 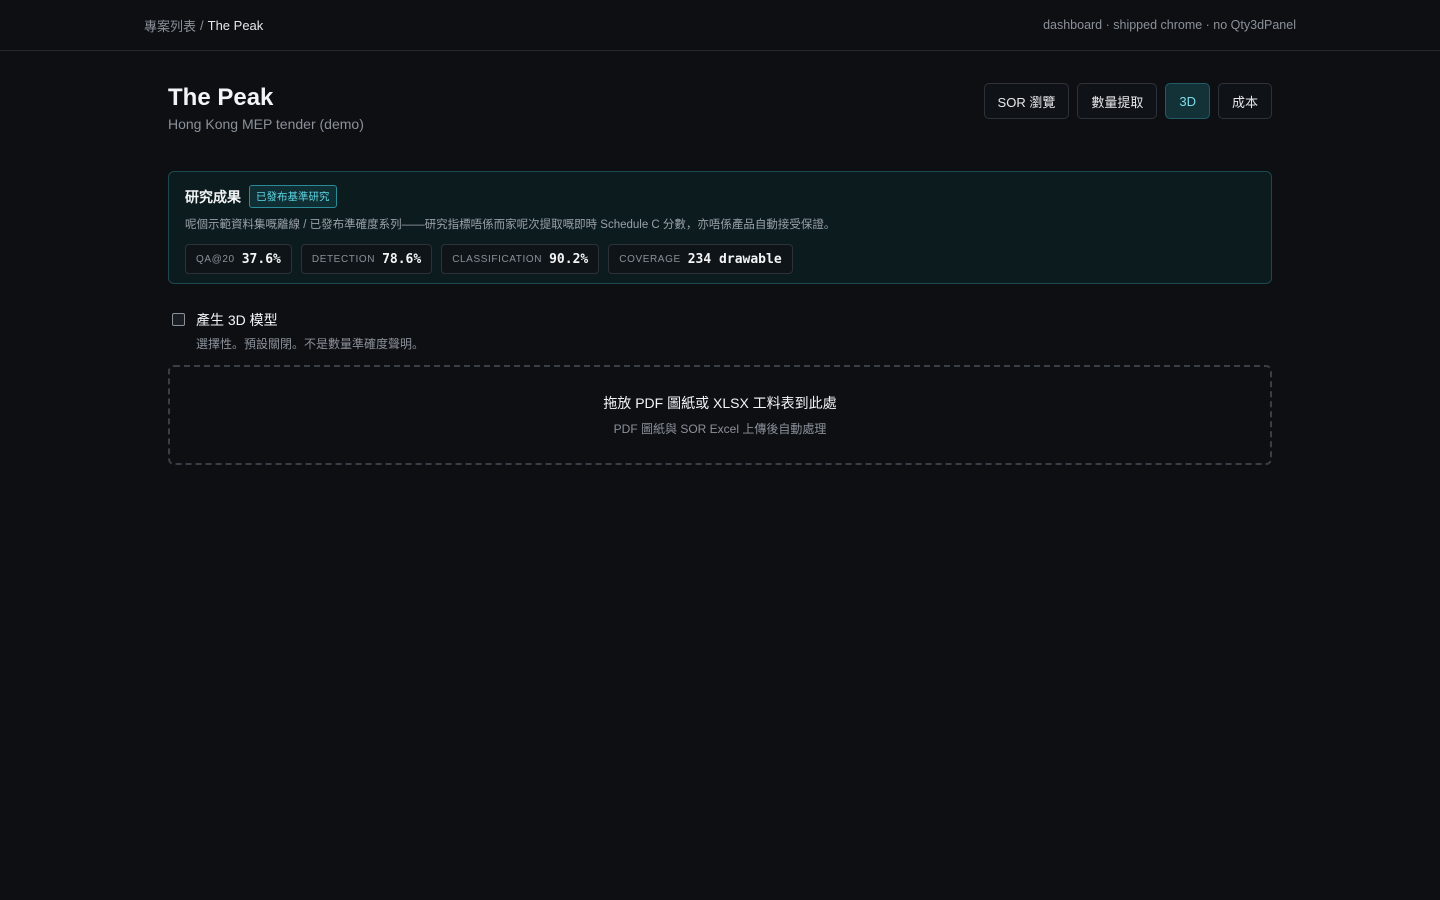 I want to click on metric-qa20: QA@20 37.6%, so click(x=238, y=259).